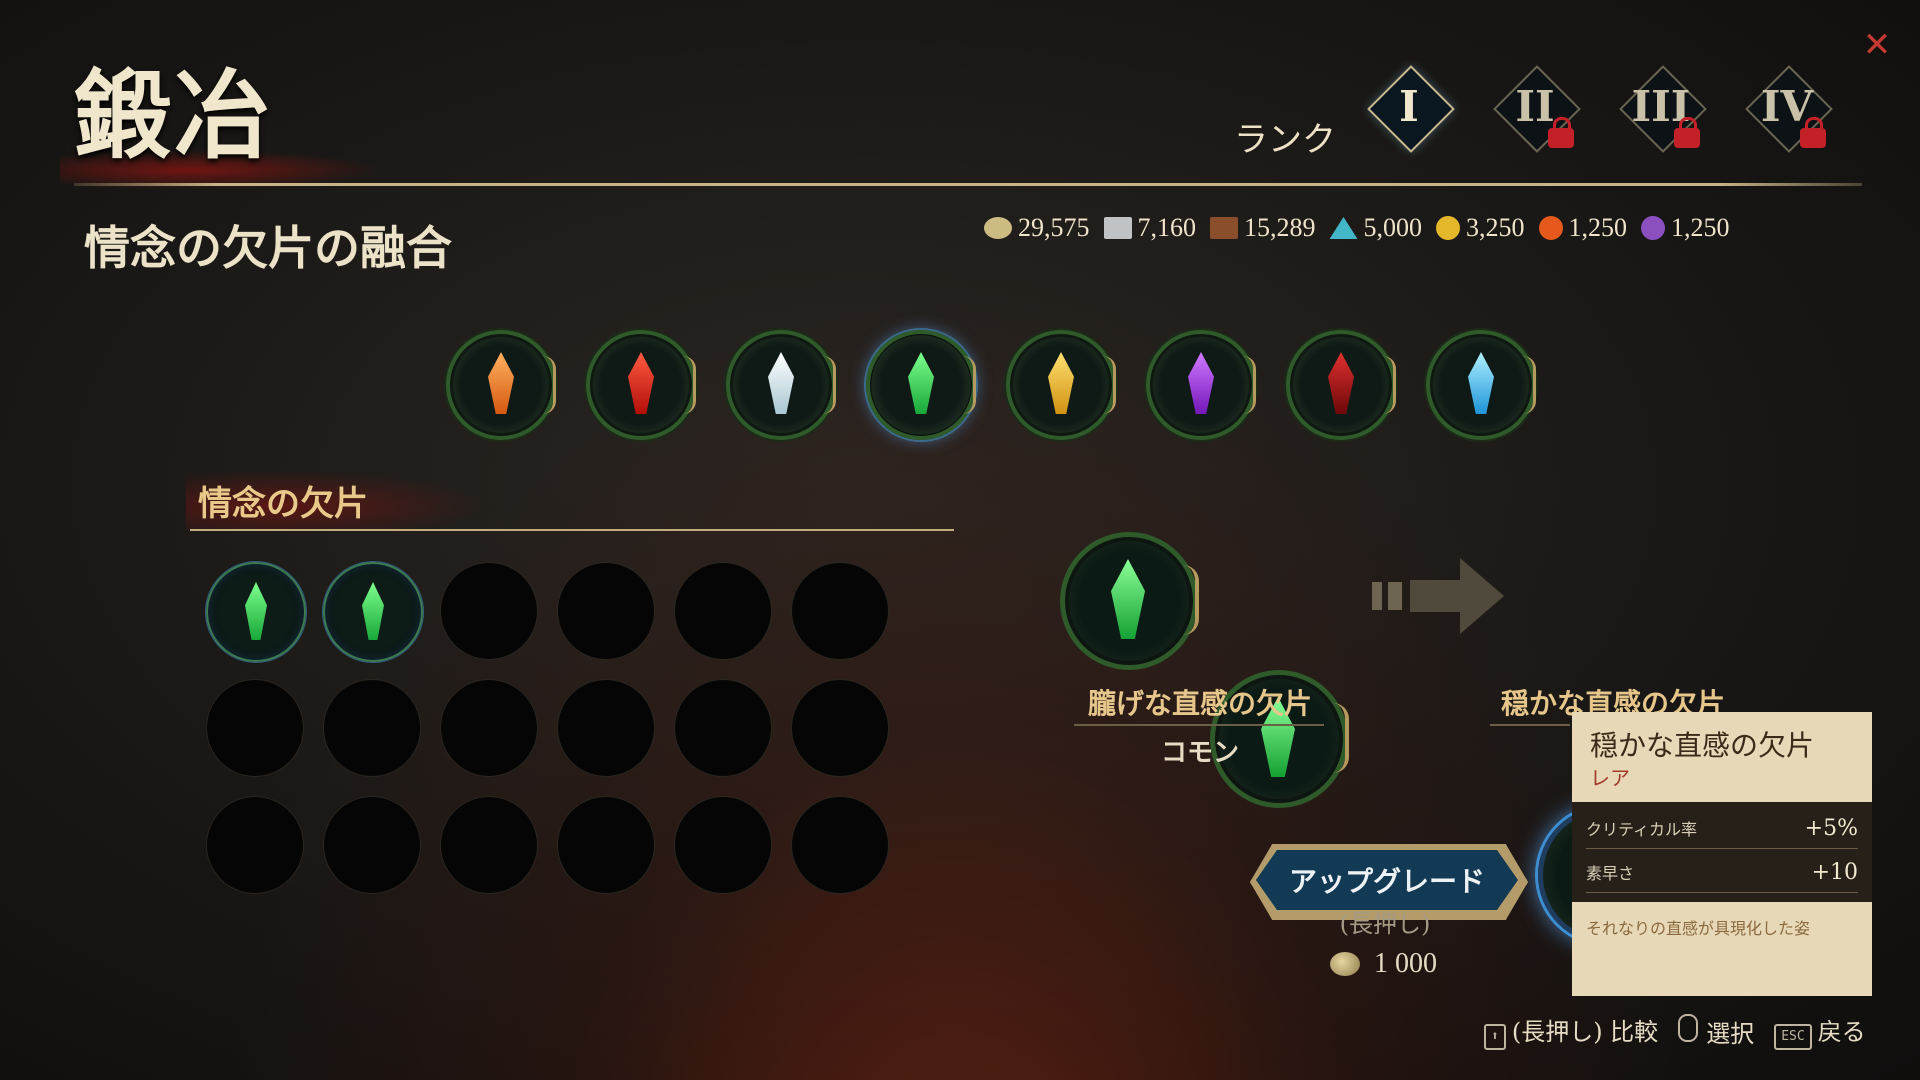  I want to click on shard-type-purple, so click(1201, 385).